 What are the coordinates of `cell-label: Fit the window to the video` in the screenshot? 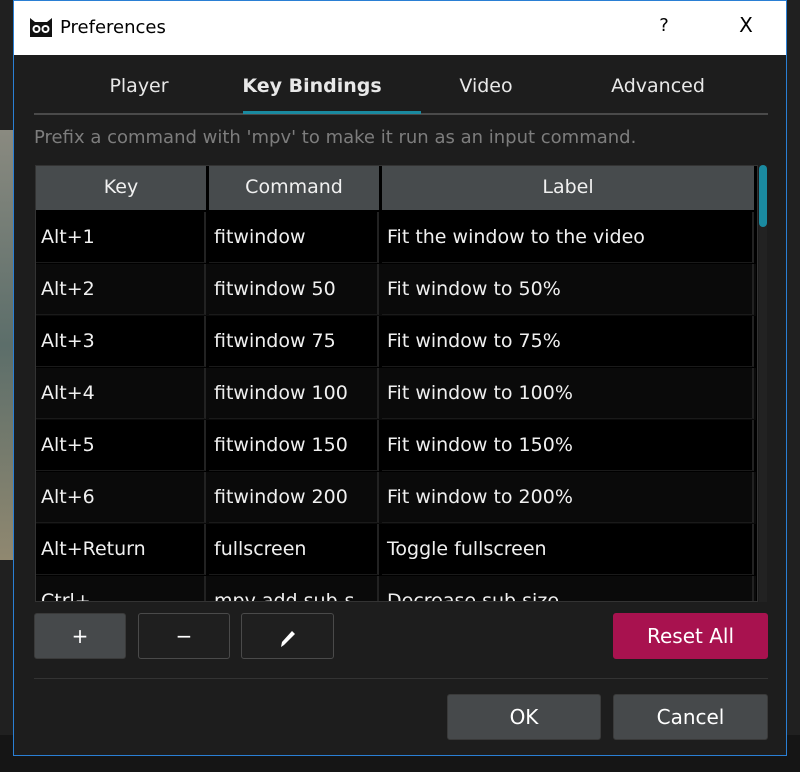 It's located at (568, 237).